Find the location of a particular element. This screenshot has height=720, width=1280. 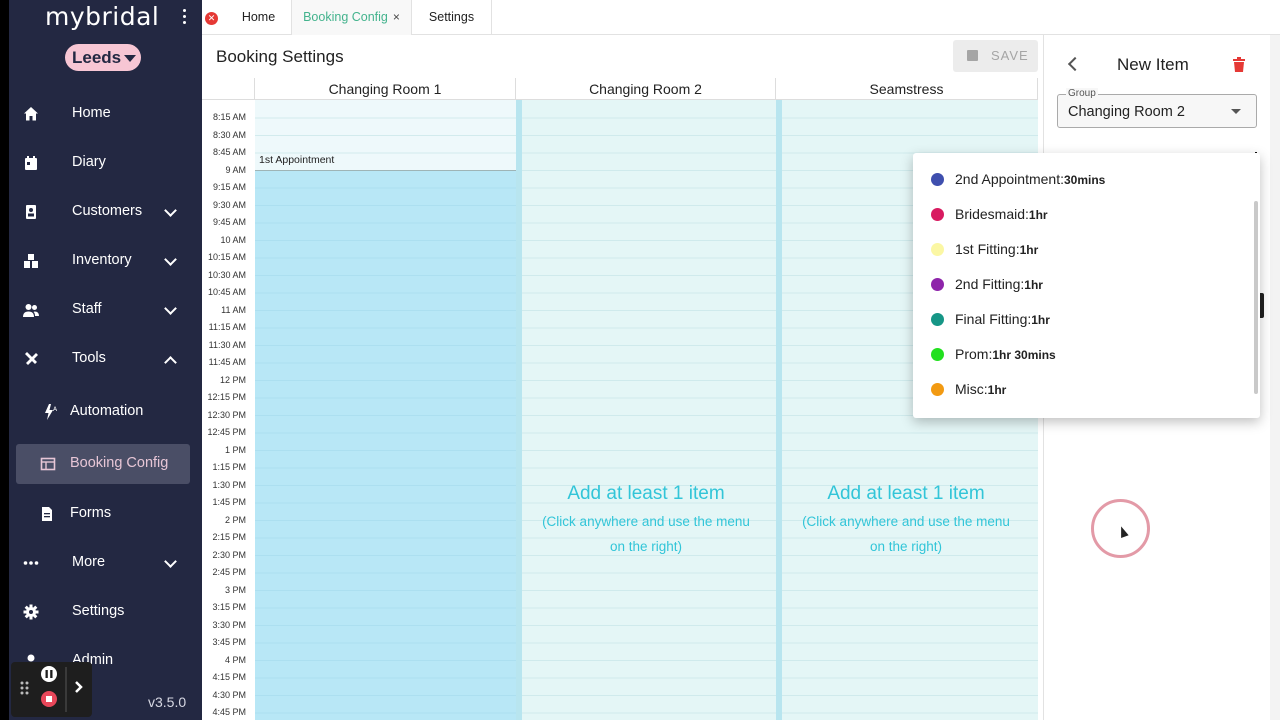

time-label: 11 AM is located at coordinates (233, 309).